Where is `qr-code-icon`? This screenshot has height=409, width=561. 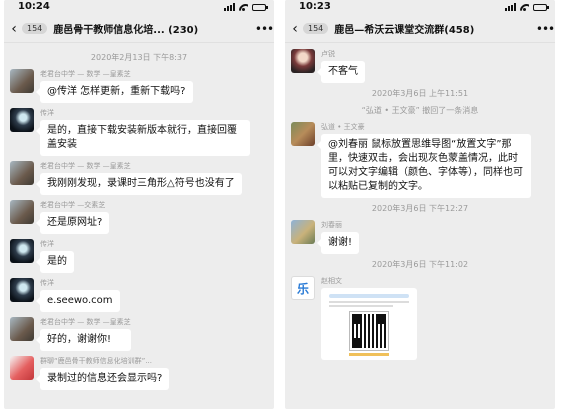 qr-code-icon is located at coordinates (369, 331).